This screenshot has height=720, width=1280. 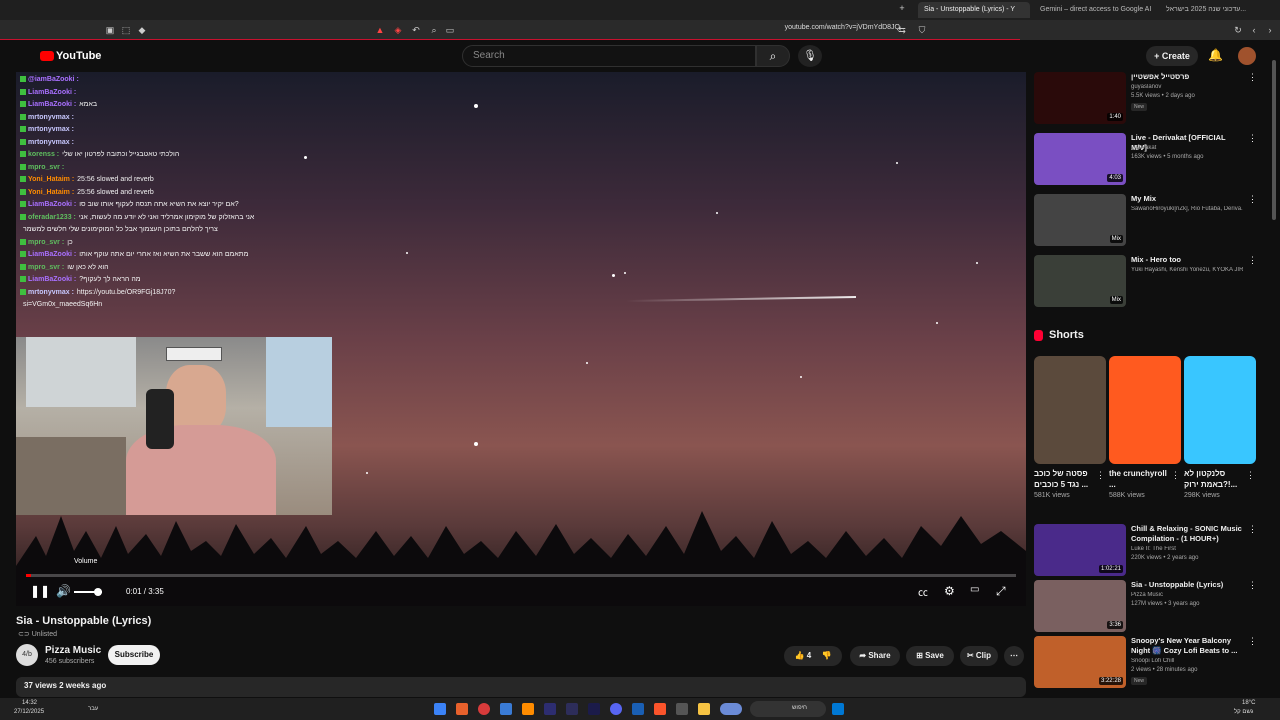 I want to click on reload-icon: ↻, so click(x=1238, y=30).